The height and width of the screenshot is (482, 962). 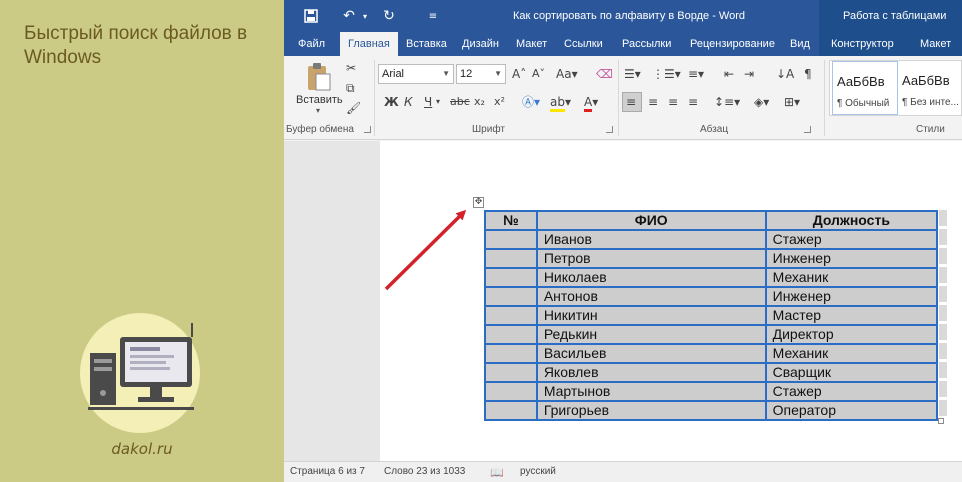 What do you see at coordinates (807, 129) in the screenshot?
I see `paragraph-launcher-icon` at bounding box center [807, 129].